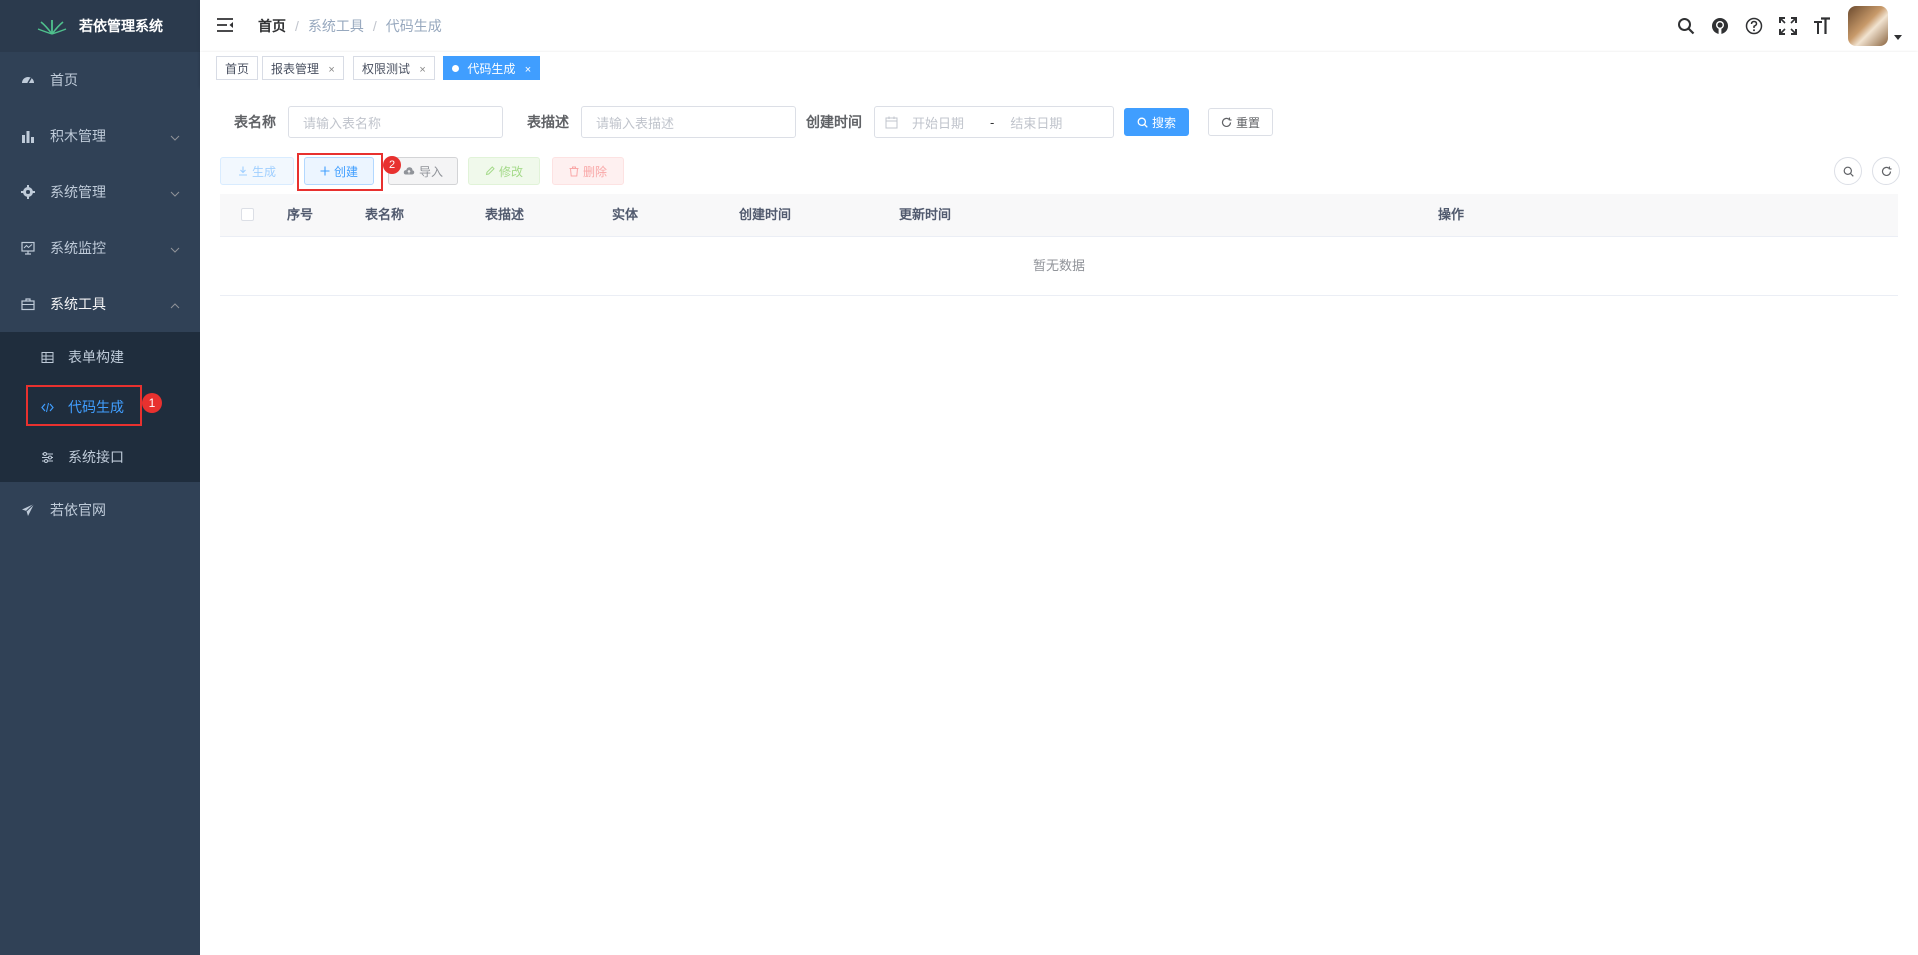 The height and width of the screenshot is (955, 1918). What do you see at coordinates (490, 171) in the screenshot?
I see `edit-icon` at bounding box center [490, 171].